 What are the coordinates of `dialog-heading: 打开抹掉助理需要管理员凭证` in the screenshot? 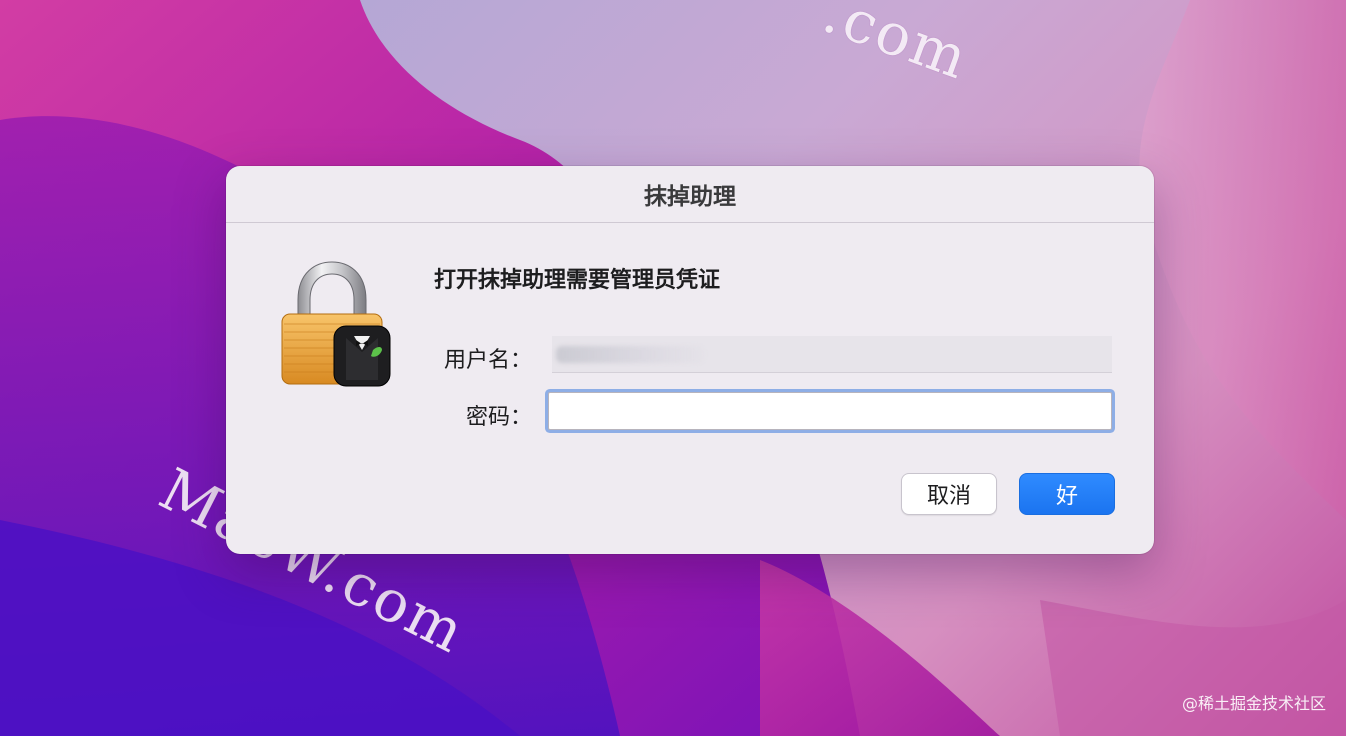 It's located at (577, 280).